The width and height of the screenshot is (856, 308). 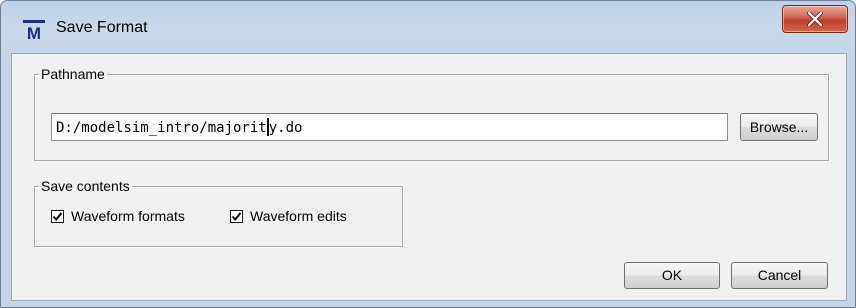 I want to click on pathname-input: D:/modelsim_intro/majorit y.do, so click(x=389, y=127).